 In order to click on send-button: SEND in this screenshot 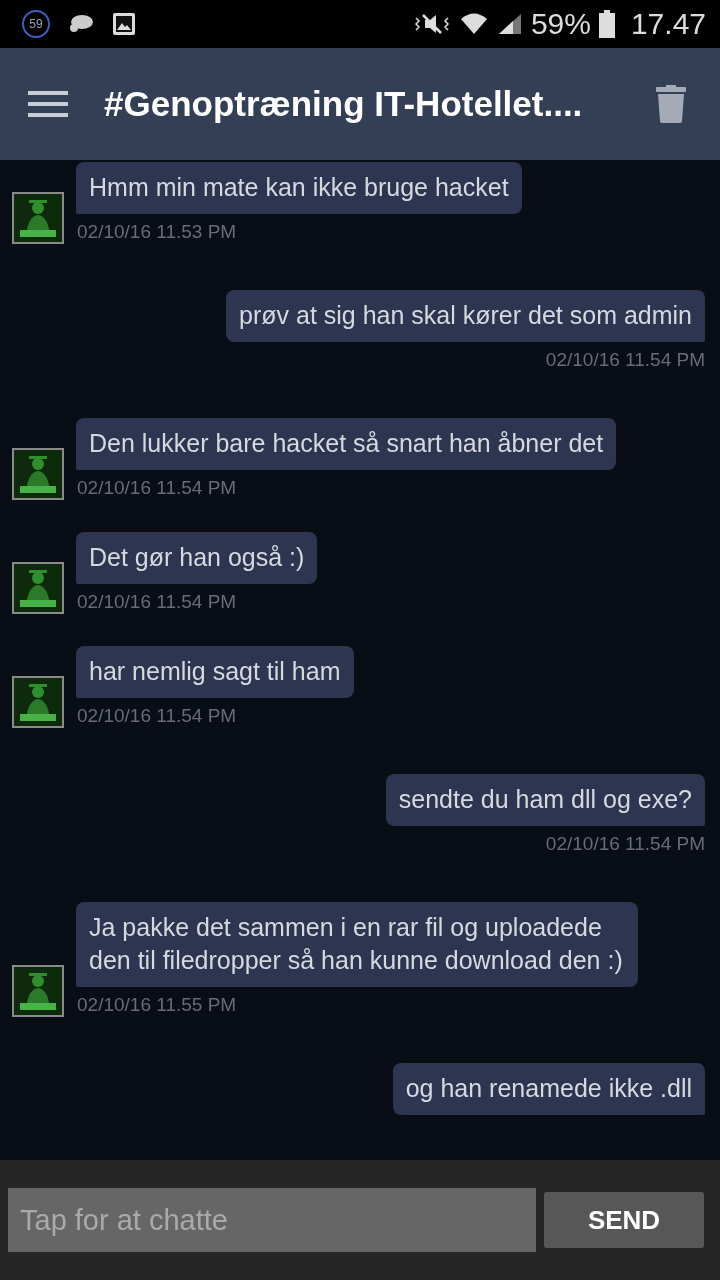, I will do `click(624, 1220)`.